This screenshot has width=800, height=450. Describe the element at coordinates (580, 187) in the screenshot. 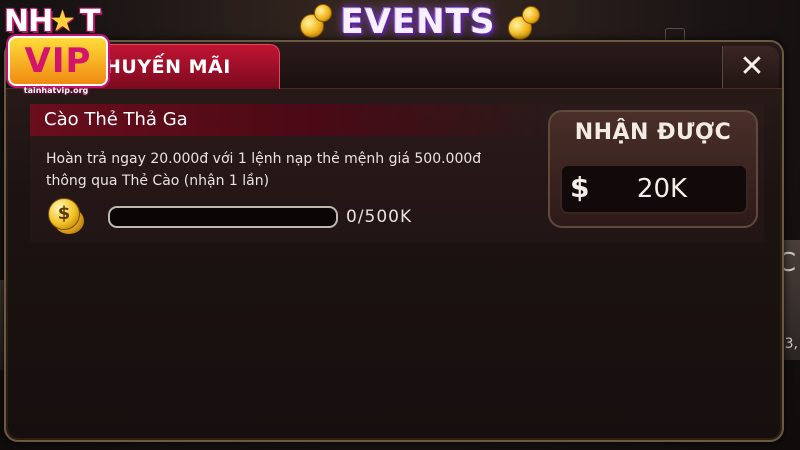

I see `dollar-icon: $` at that location.